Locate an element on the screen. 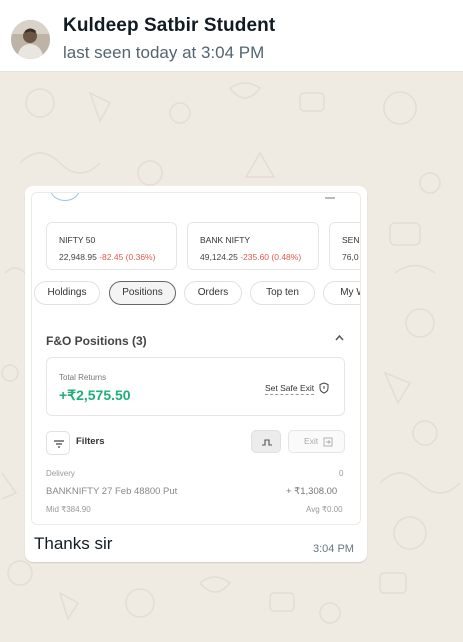 This screenshot has height=642, width=463. contact-name: Kuldeep Satbir Student is located at coordinates (169, 26).